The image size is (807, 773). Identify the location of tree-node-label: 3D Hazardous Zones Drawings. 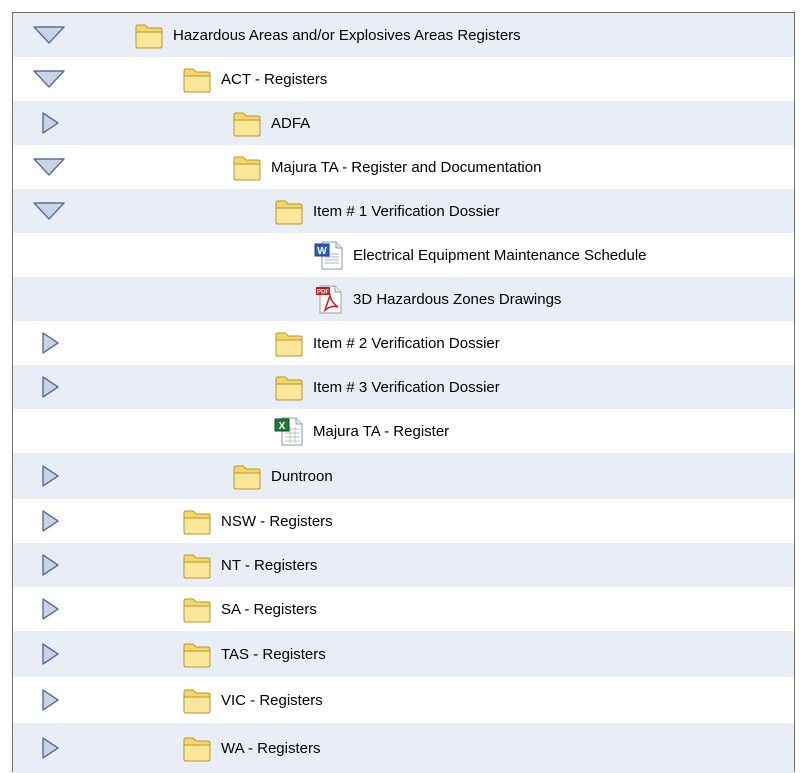
(457, 299).